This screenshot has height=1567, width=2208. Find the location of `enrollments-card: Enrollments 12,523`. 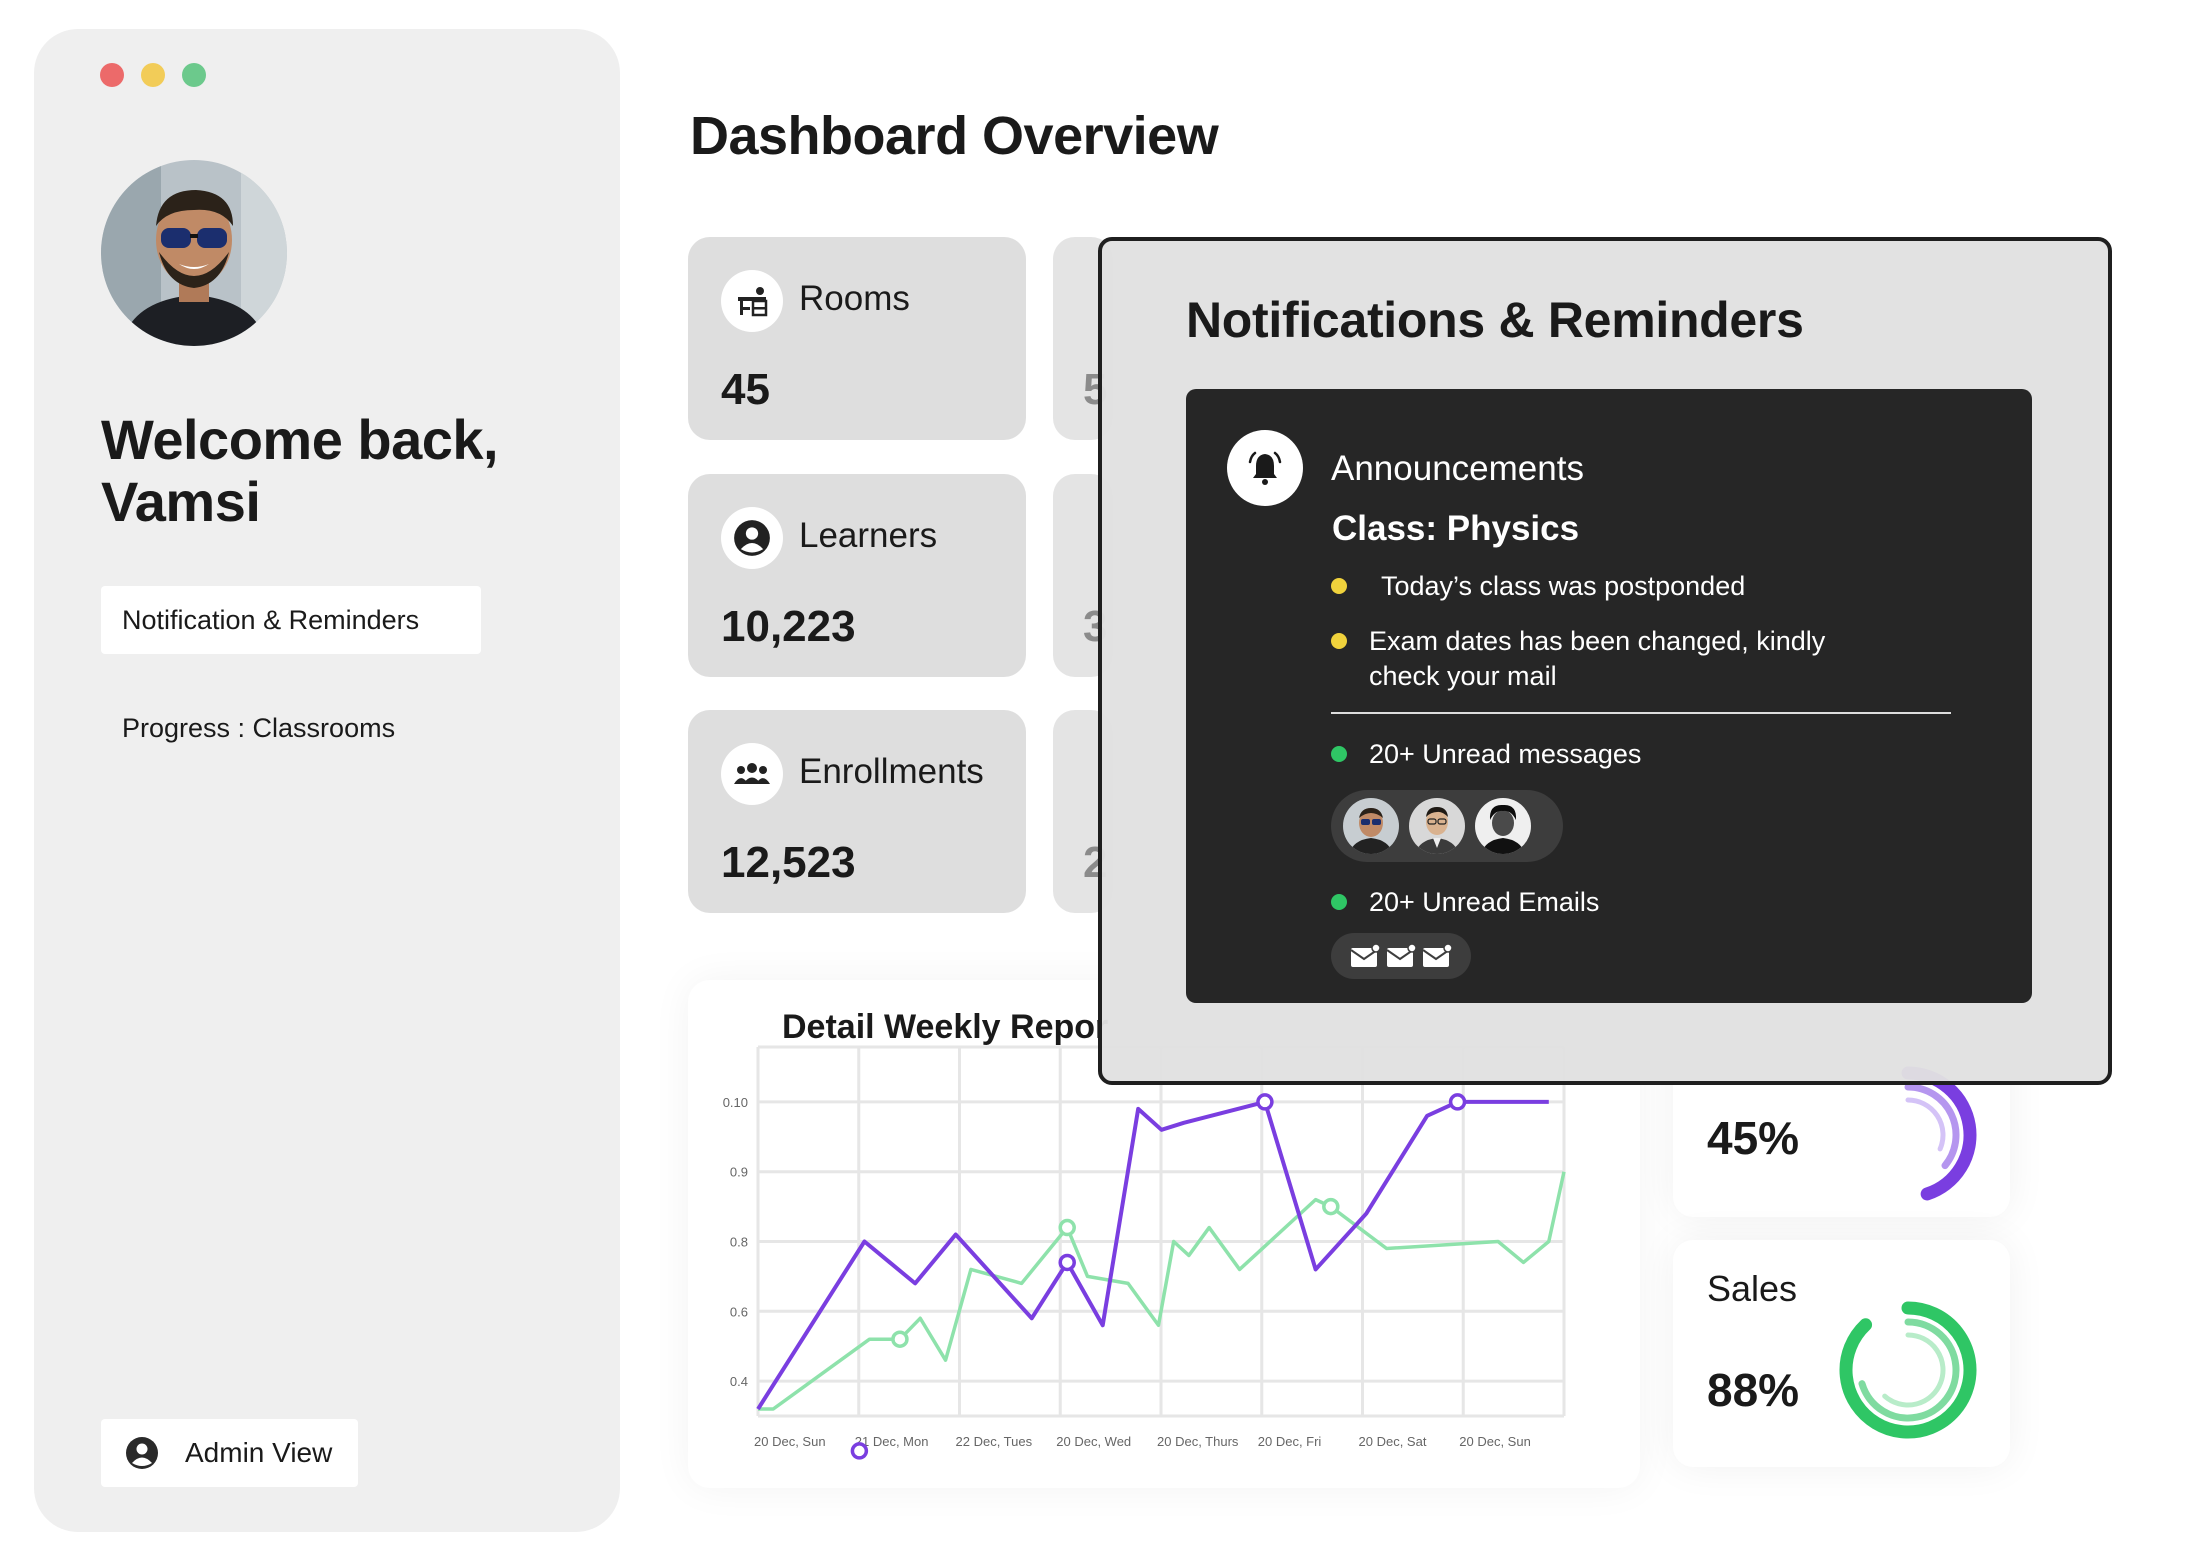

enrollments-card: Enrollments 12,523 is located at coordinates (857, 811).